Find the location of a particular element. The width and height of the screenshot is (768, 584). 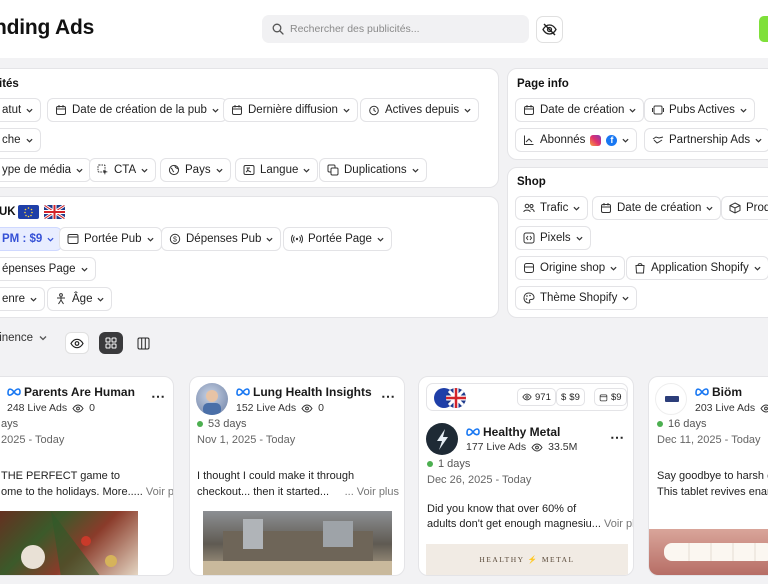

grid-view-button is located at coordinates (111, 343).